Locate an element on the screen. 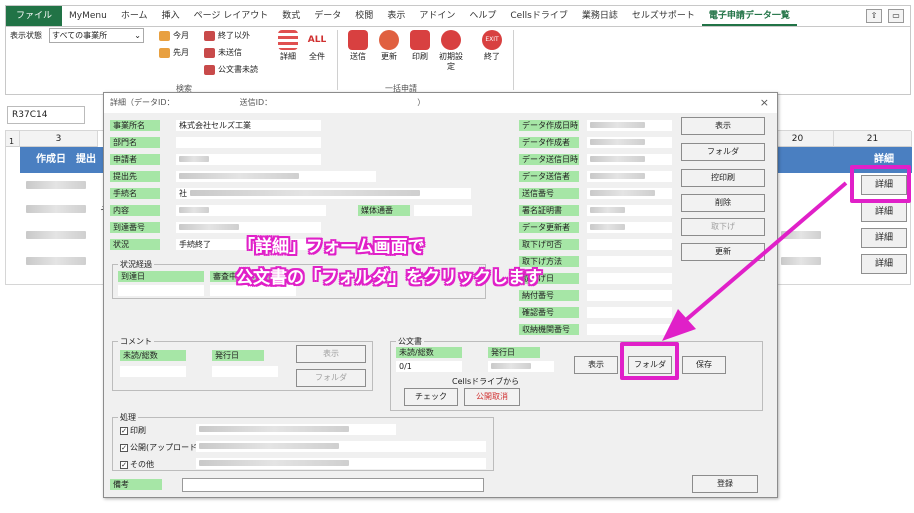  exit-icon: EXIT is located at coordinates (492, 40).